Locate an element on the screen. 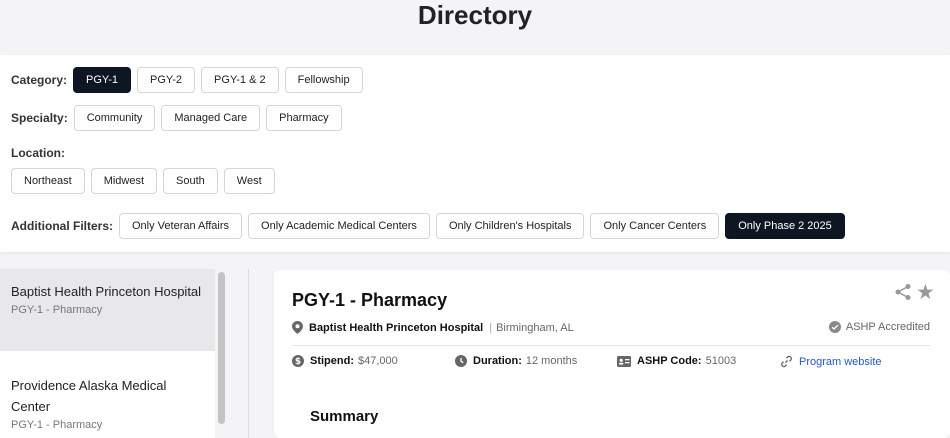  hospital-name: Baptist Health Princeton Hospital is located at coordinates (396, 327).